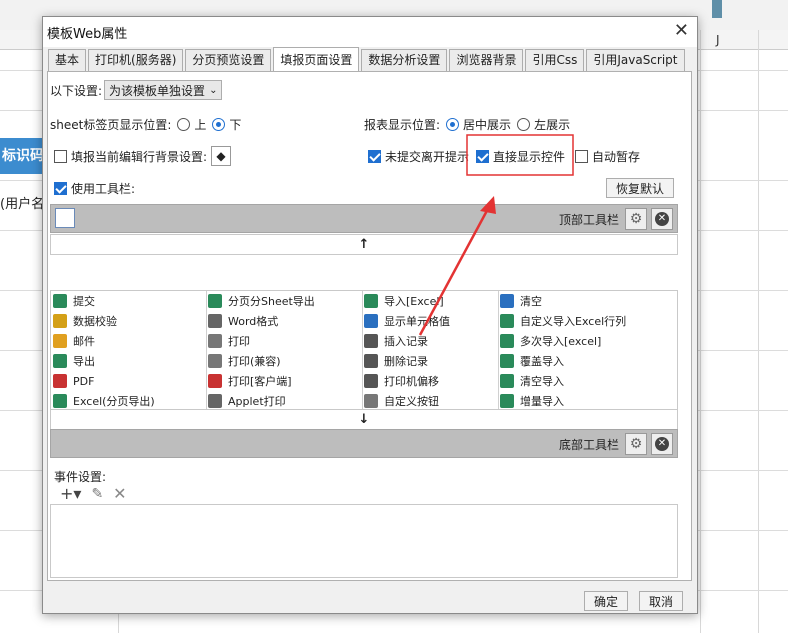 This screenshot has width=788, height=633. What do you see at coordinates (184, 124) in the screenshot?
I see `radio-top` at bounding box center [184, 124].